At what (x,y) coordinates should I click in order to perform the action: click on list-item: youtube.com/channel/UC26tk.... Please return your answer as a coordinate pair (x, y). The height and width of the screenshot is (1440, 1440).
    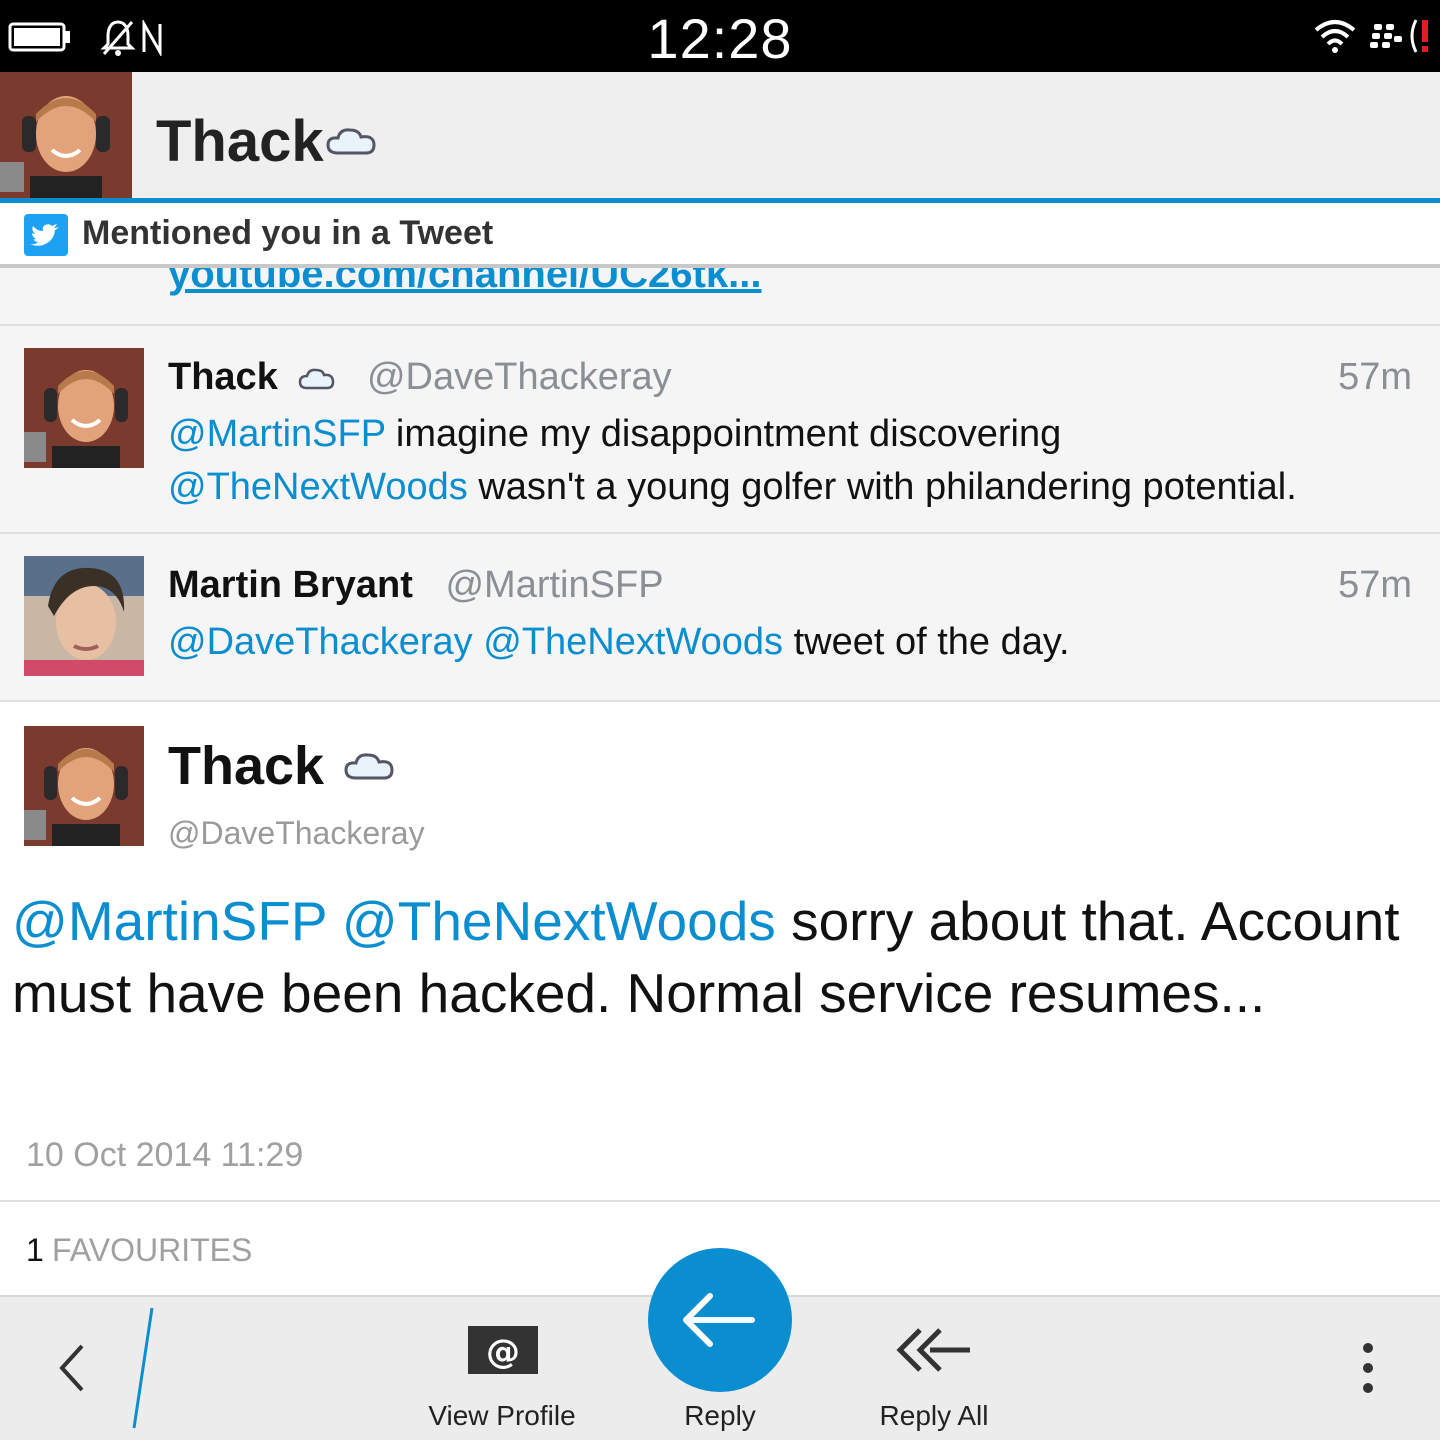
    Looking at the image, I should click on (720, 297).